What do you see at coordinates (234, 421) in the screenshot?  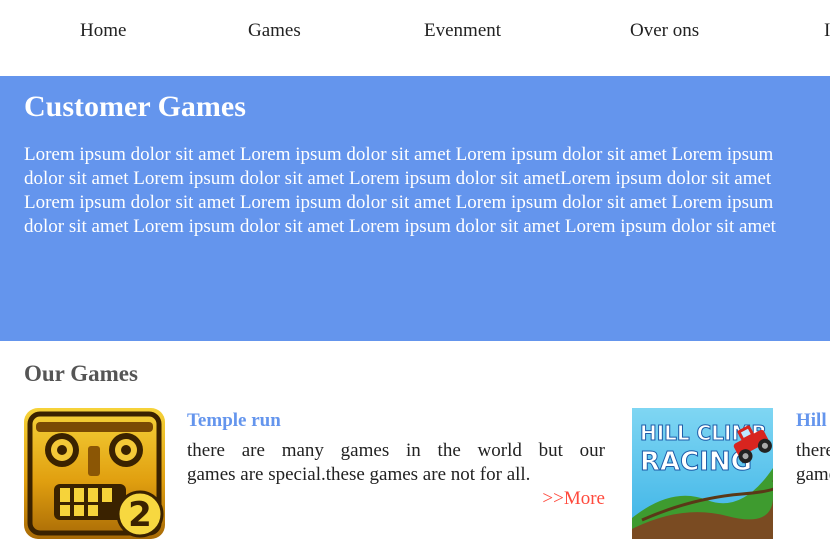 I see `game-title: Temple run` at bounding box center [234, 421].